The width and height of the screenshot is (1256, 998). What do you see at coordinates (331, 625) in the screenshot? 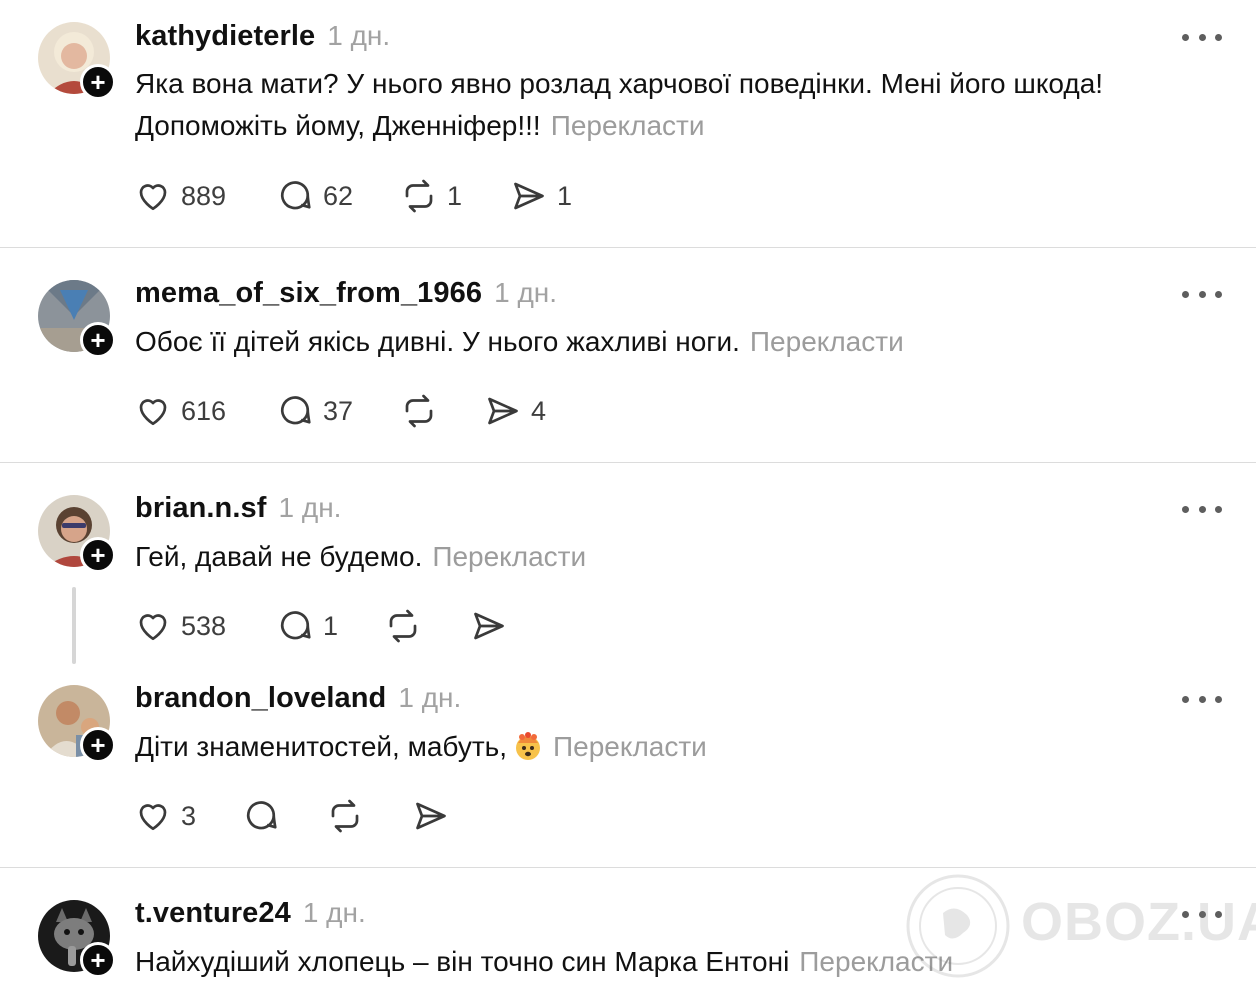
I see `reply-count: 1` at bounding box center [331, 625].